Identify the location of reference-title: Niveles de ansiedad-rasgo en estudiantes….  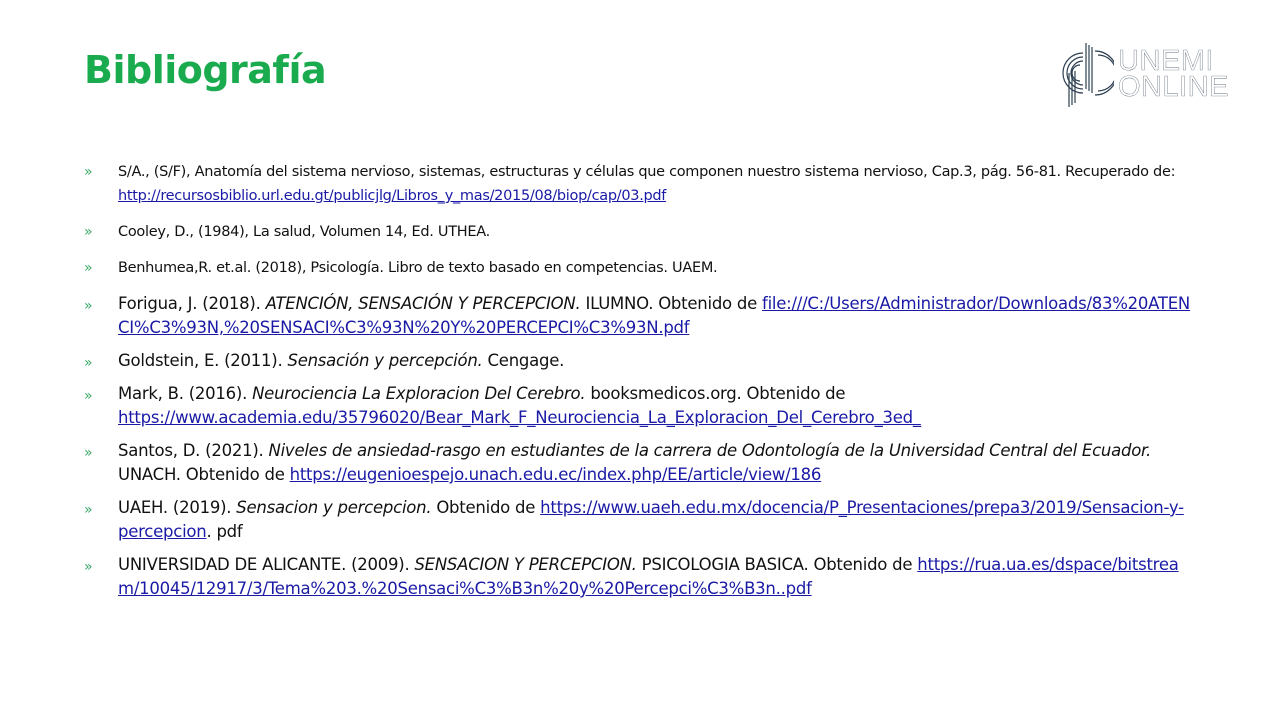
(710, 450).